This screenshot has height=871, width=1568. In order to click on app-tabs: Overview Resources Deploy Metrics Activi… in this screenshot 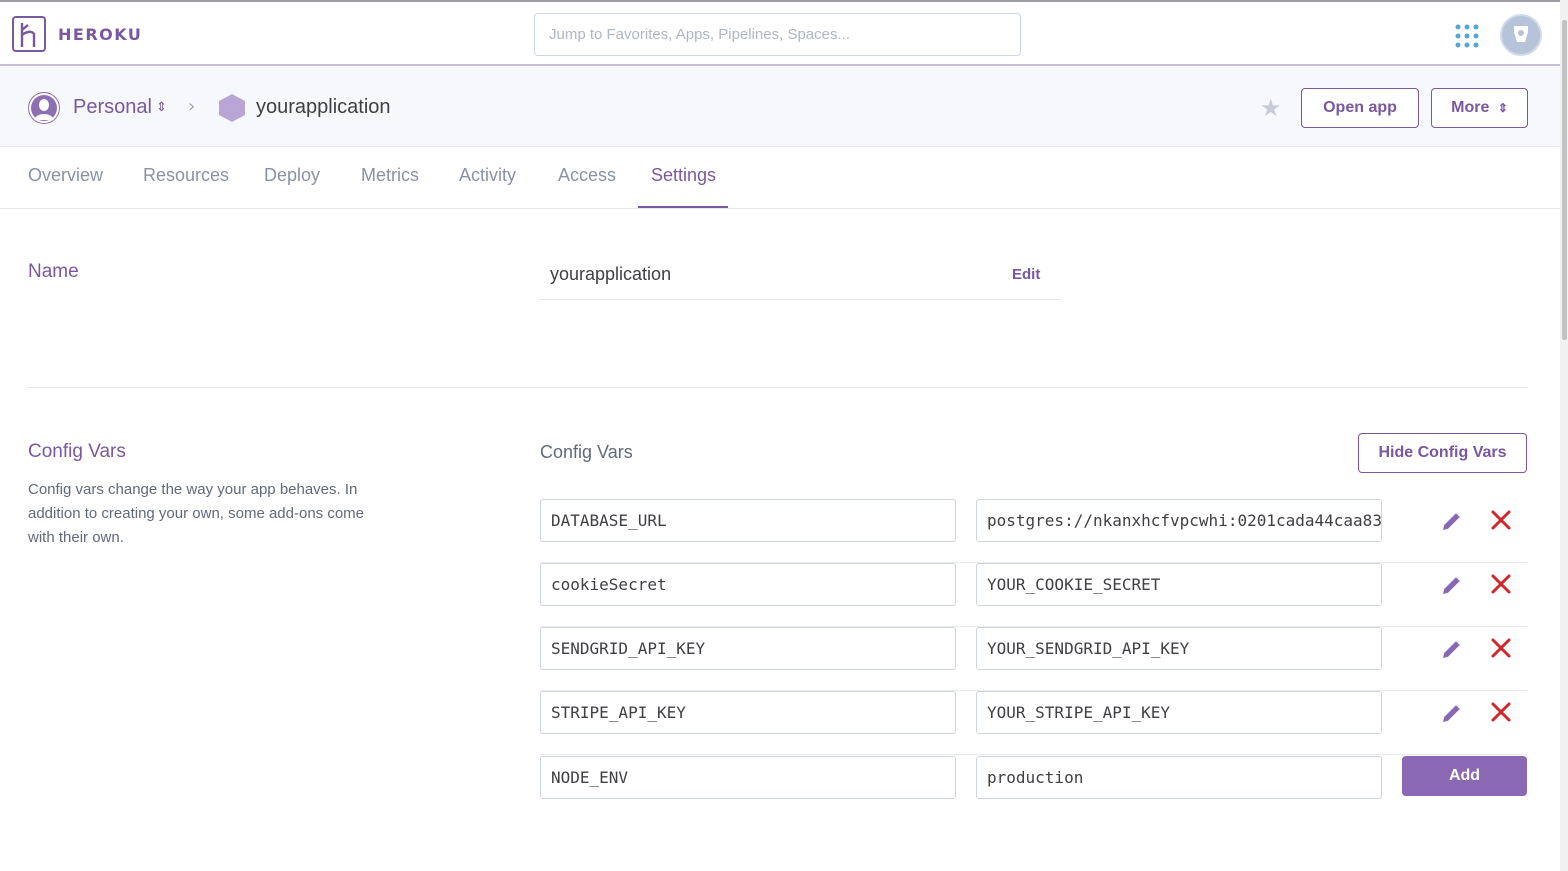, I will do `click(780, 178)`.